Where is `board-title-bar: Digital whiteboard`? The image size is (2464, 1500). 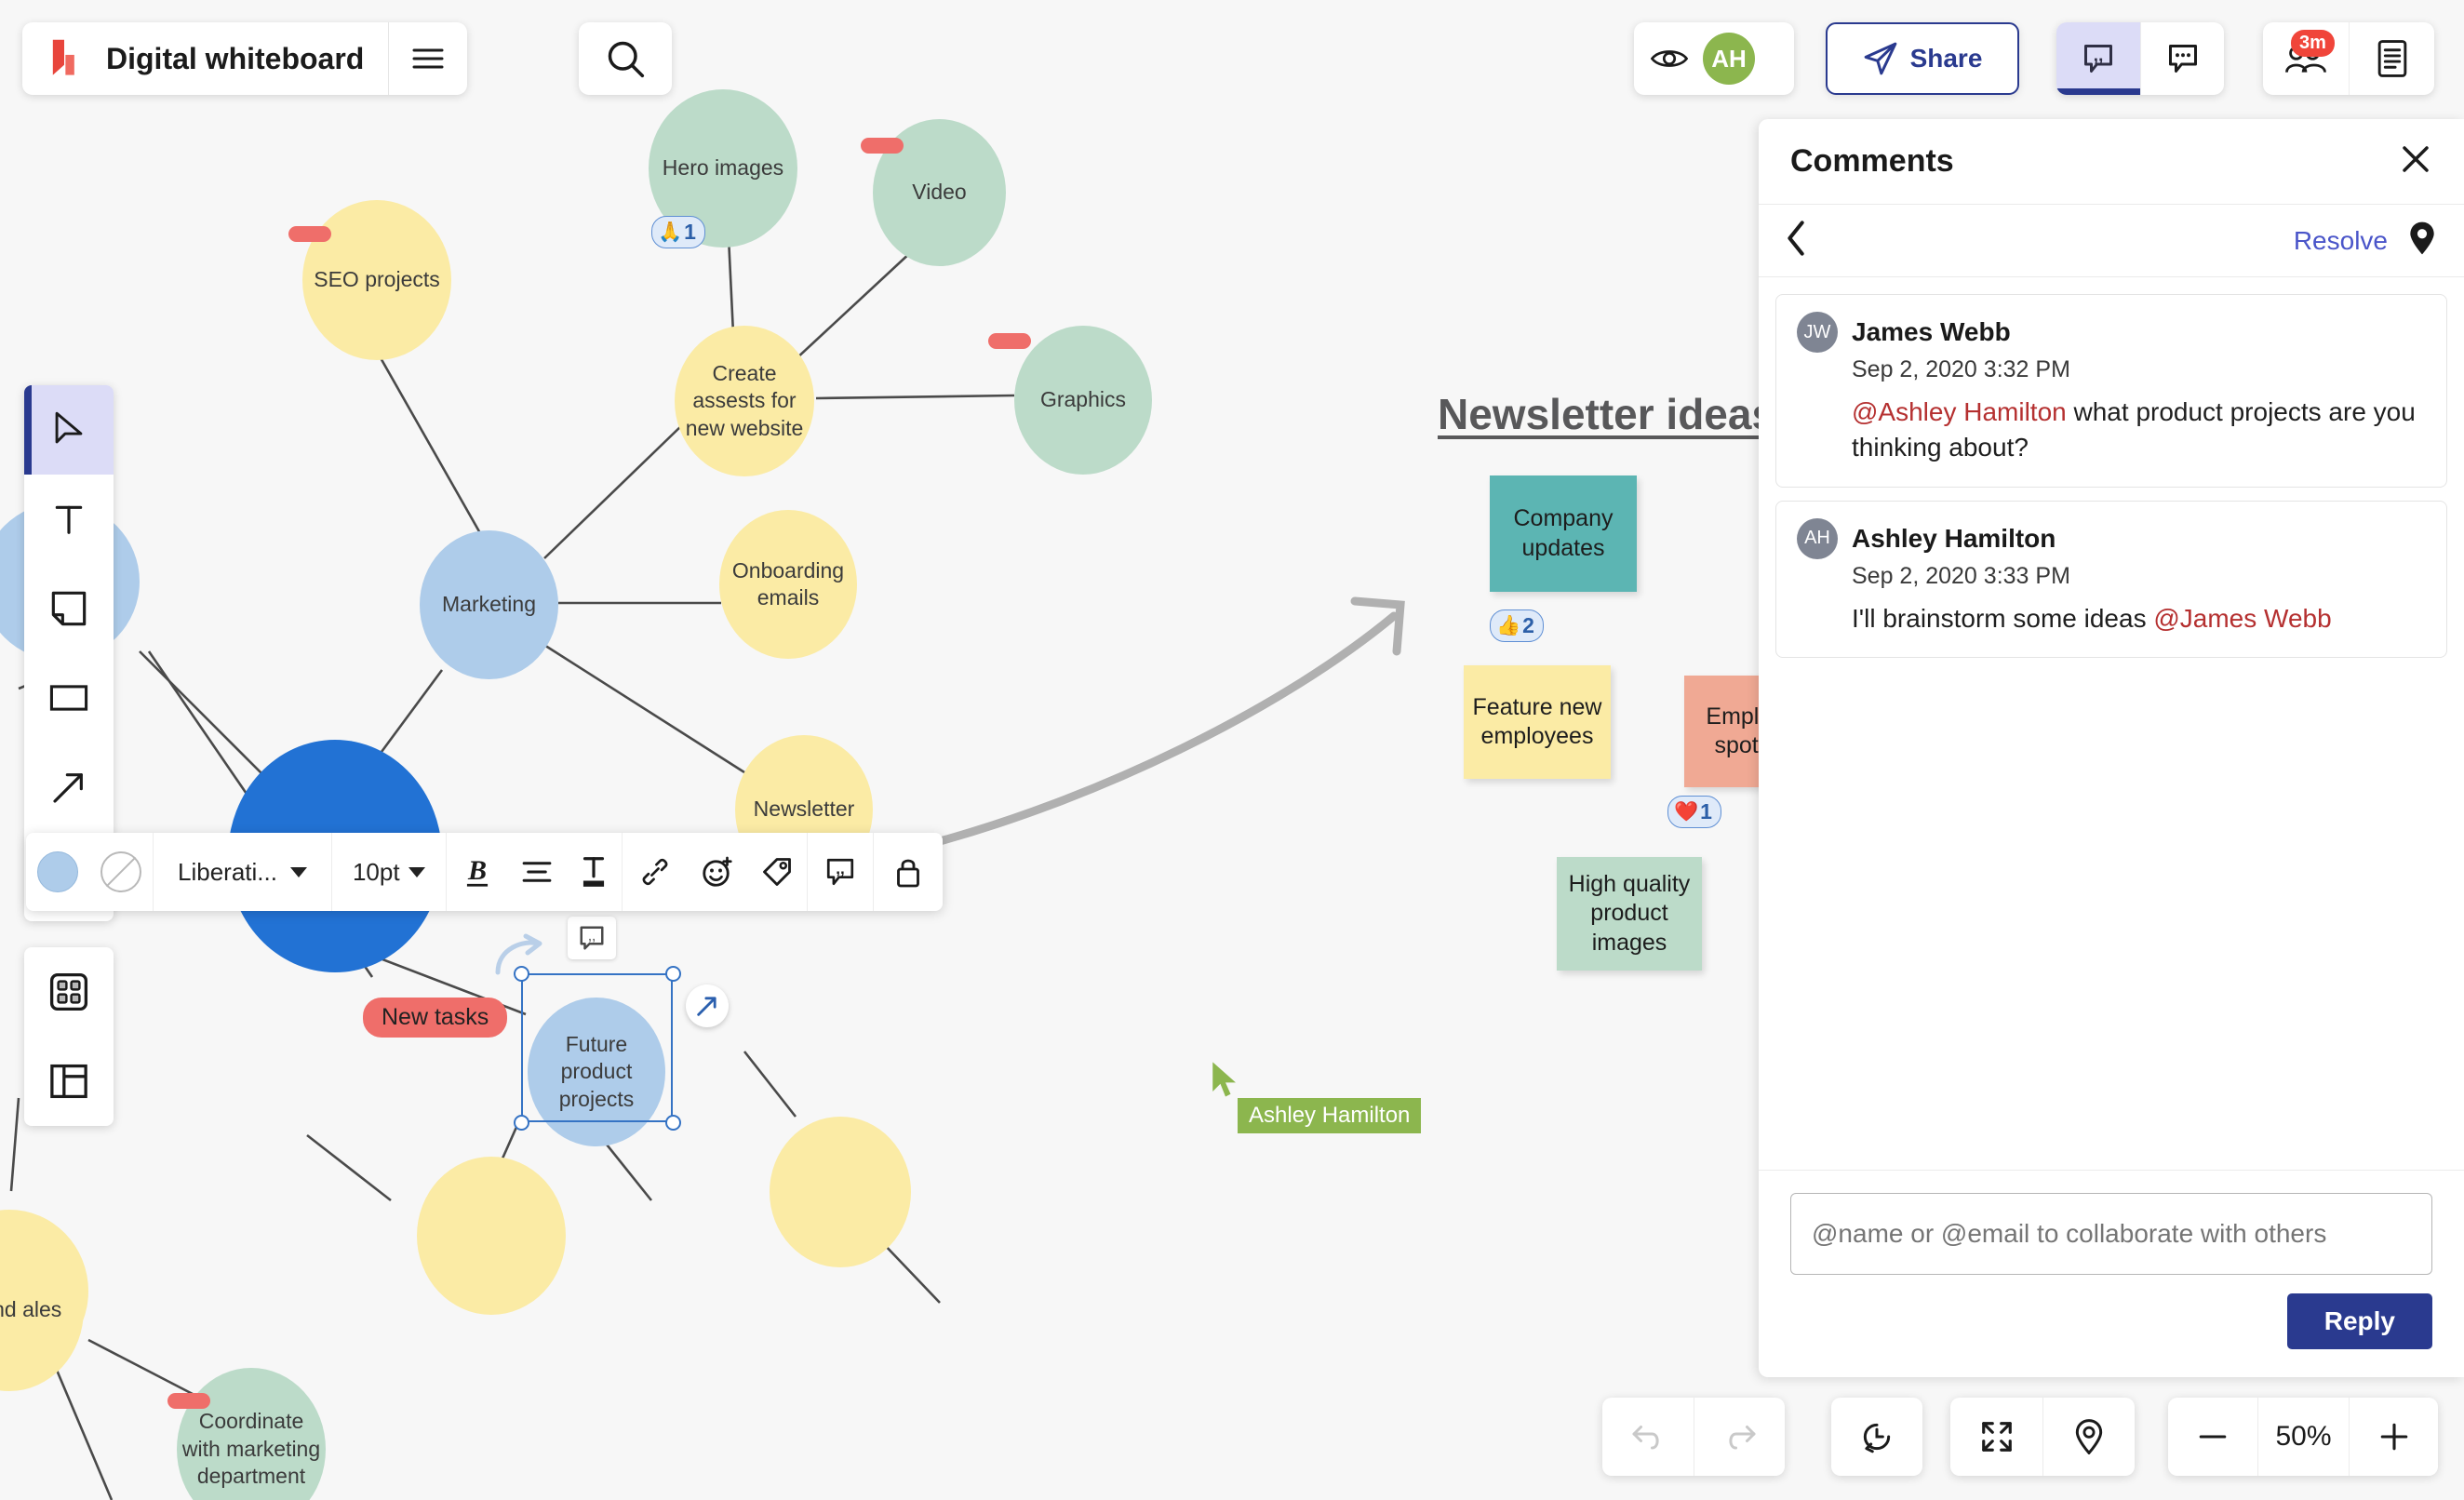 board-title-bar: Digital whiteboard is located at coordinates (245, 58).